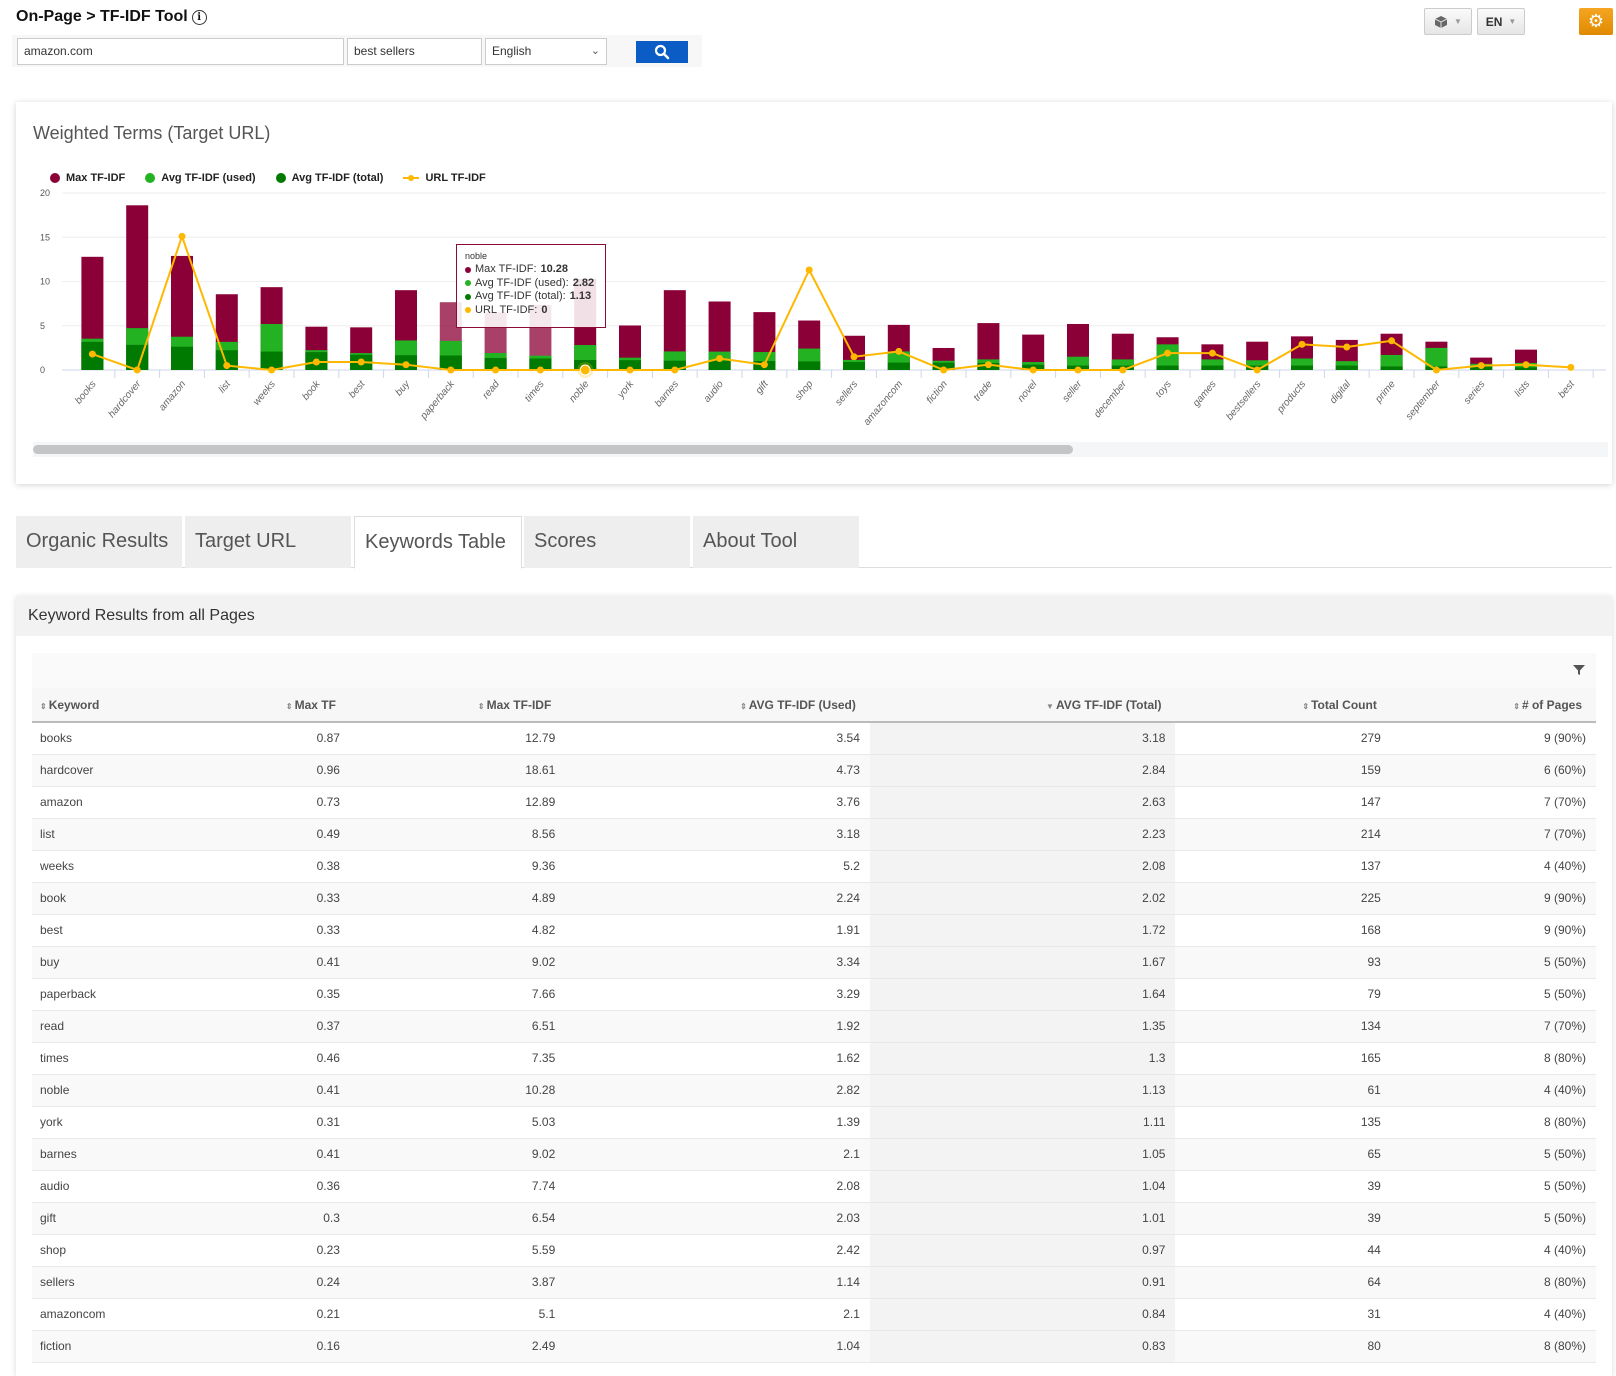  Describe the element at coordinates (476, 256) in the screenshot. I see `tooltip-keyword: noble` at that location.